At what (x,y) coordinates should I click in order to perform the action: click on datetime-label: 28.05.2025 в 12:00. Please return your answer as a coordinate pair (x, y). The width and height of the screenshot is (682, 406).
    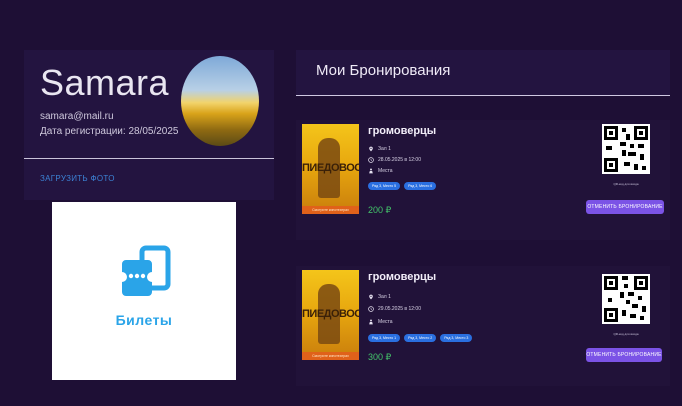
    Looking at the image, I should click on (399, 160).